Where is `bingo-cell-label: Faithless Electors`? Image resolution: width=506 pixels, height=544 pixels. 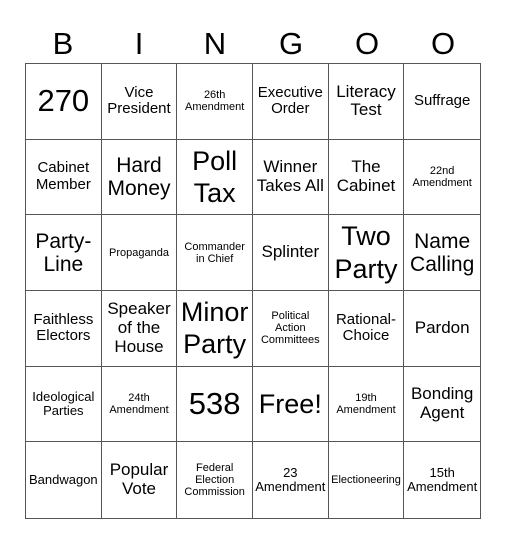
bingo-cell-label: Faithless Electors is located at coordinates (63, 327).